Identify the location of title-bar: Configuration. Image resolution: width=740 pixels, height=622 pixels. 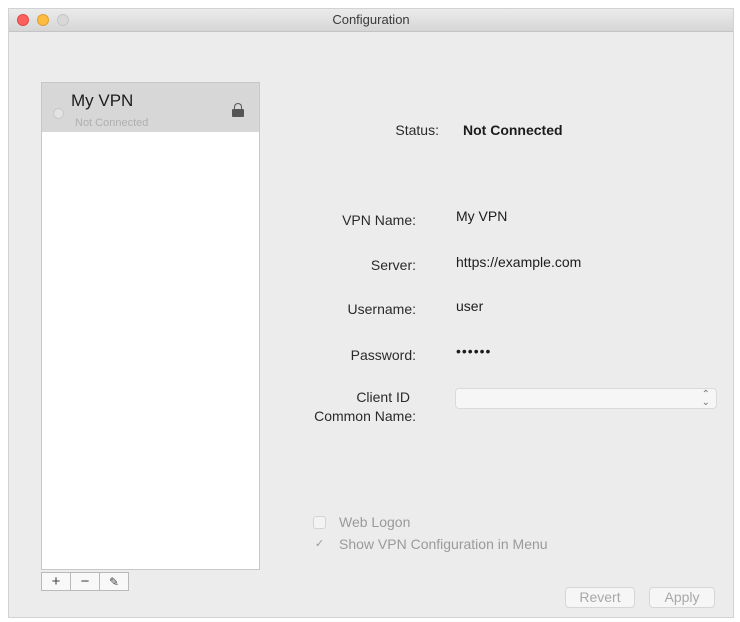
(371, 20).